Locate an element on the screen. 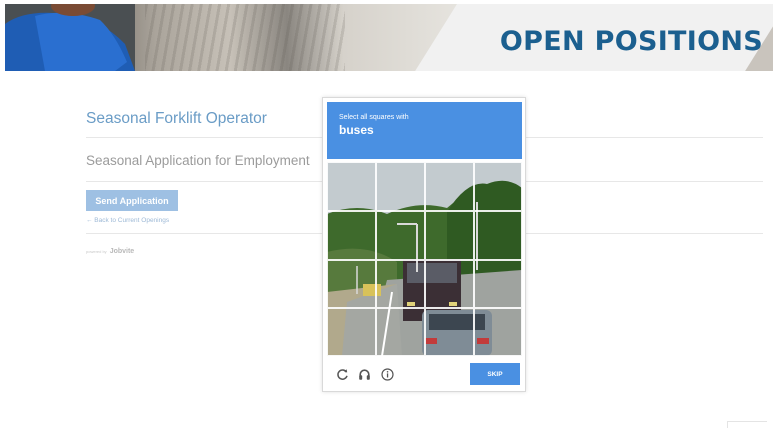 The image size is (773, 428). job-title: Seasonal Forklift Operator is located at coordinates (176, 118).